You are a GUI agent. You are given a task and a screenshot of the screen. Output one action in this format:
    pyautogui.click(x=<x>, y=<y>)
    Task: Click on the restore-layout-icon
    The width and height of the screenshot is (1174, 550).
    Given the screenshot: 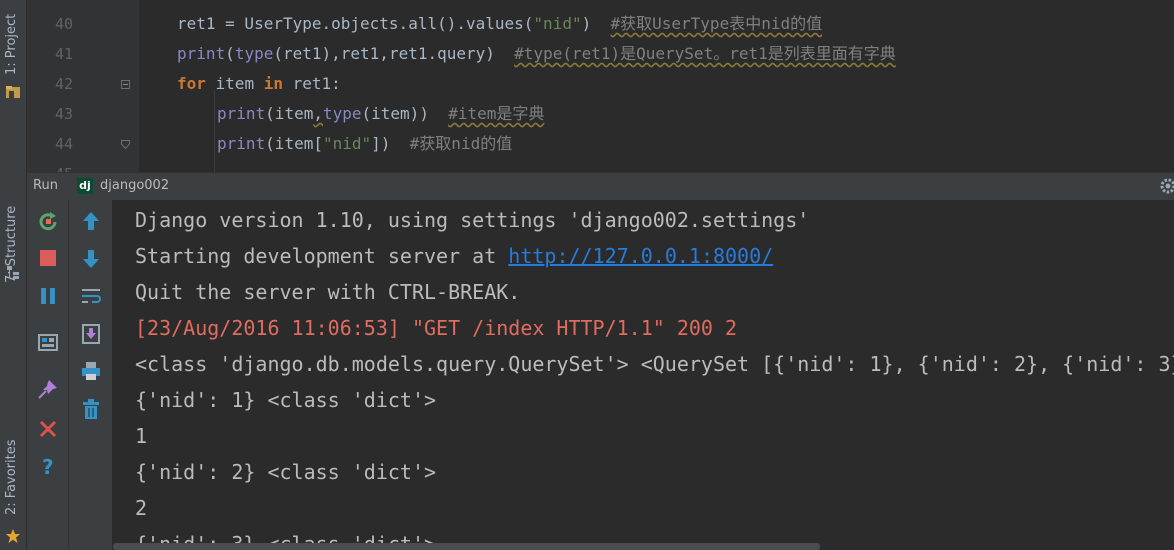 What is the action you would take?
    pyautogui.click(x=48, y=343)
    